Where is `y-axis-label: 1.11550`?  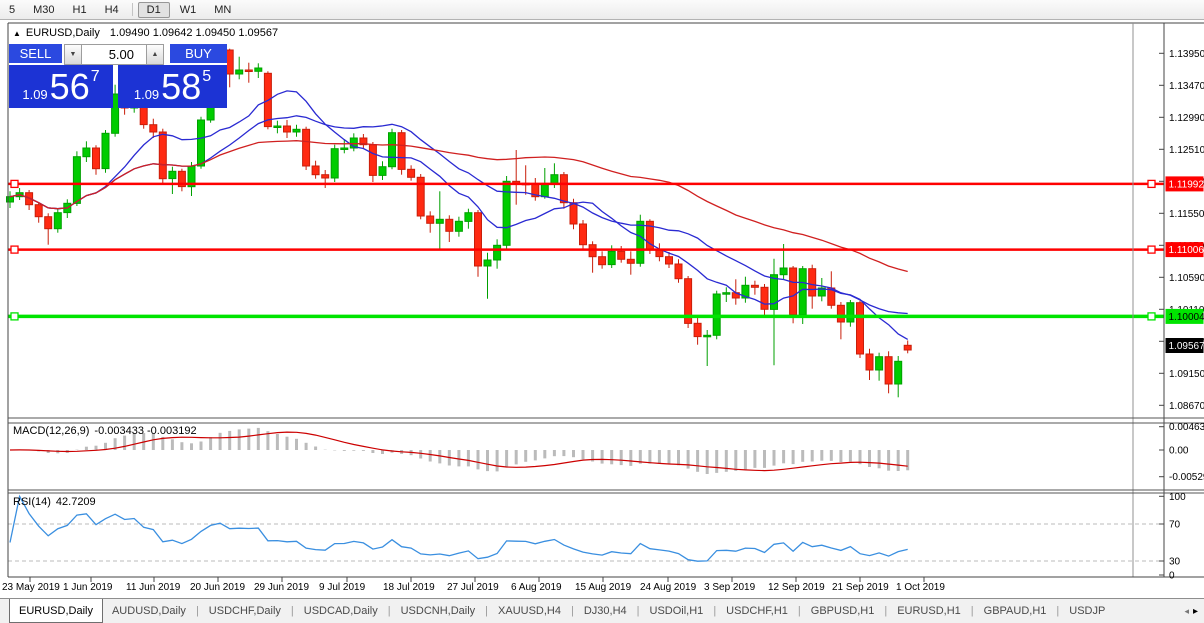
y-axis-label: 1.11550 is located at coordinates (1186, 214).